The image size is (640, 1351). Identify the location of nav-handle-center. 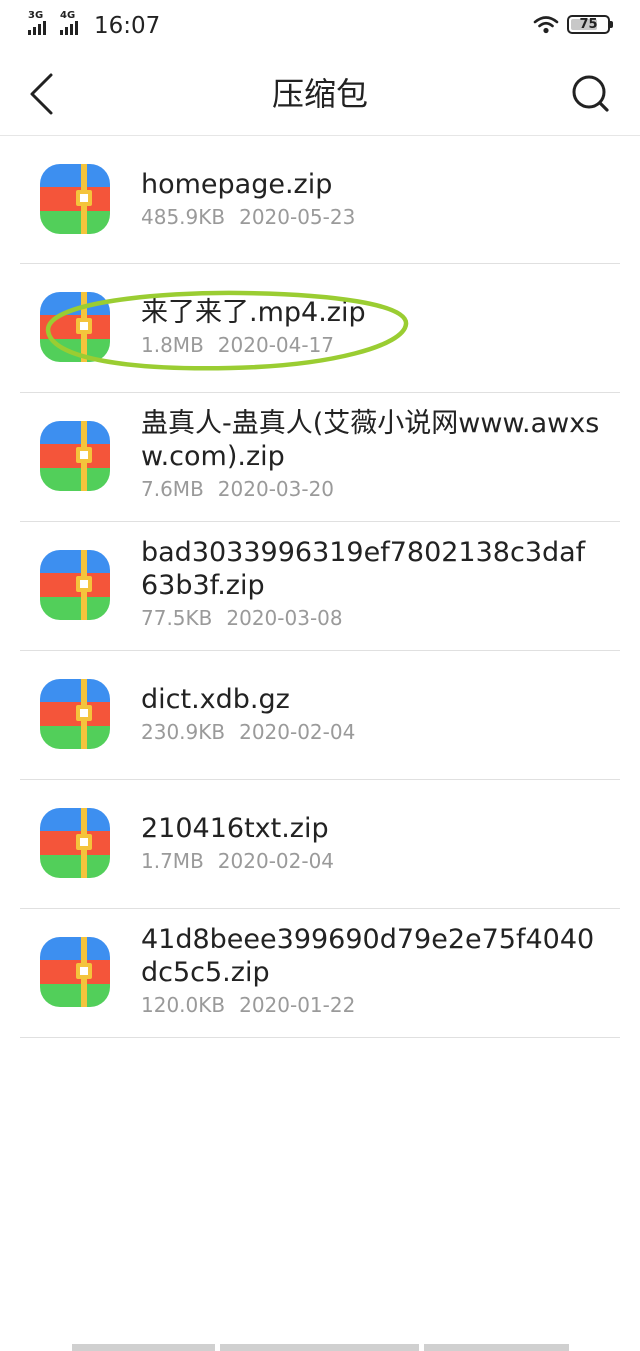
(319, 1347).